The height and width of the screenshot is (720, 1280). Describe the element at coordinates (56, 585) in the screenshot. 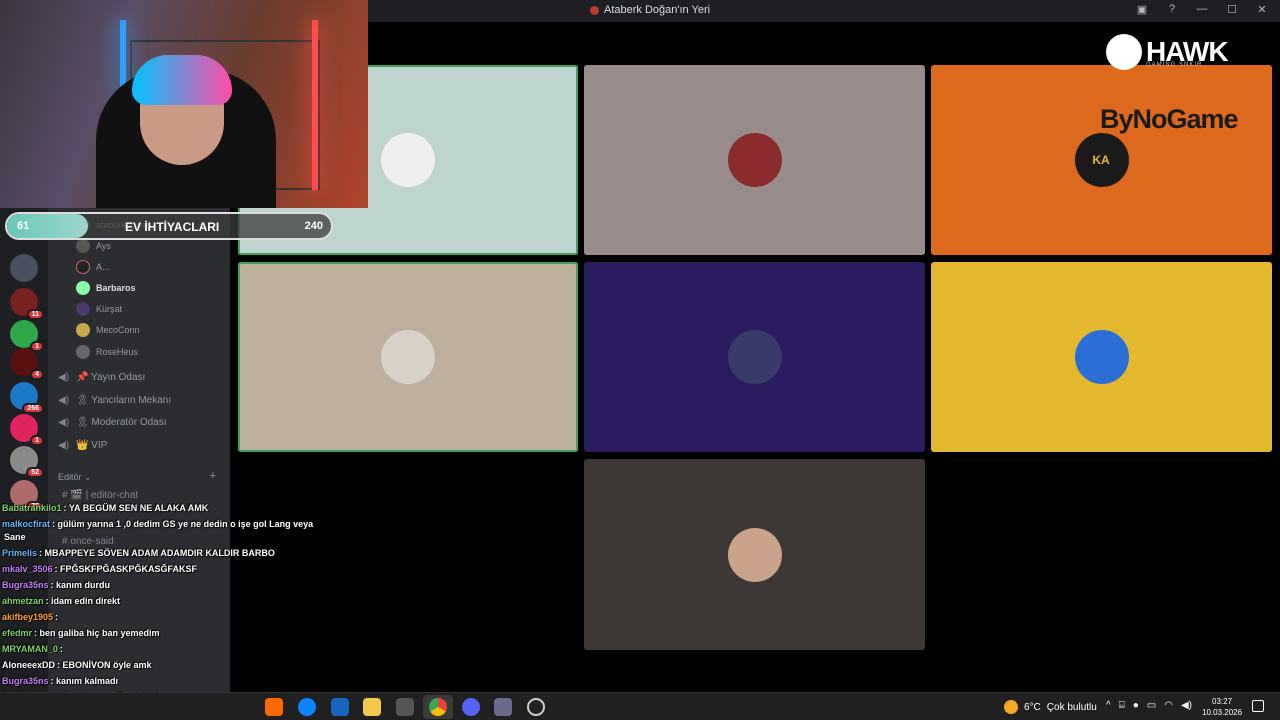

I see `chat-message: Bugra35ns: kanım durdu` at that location.